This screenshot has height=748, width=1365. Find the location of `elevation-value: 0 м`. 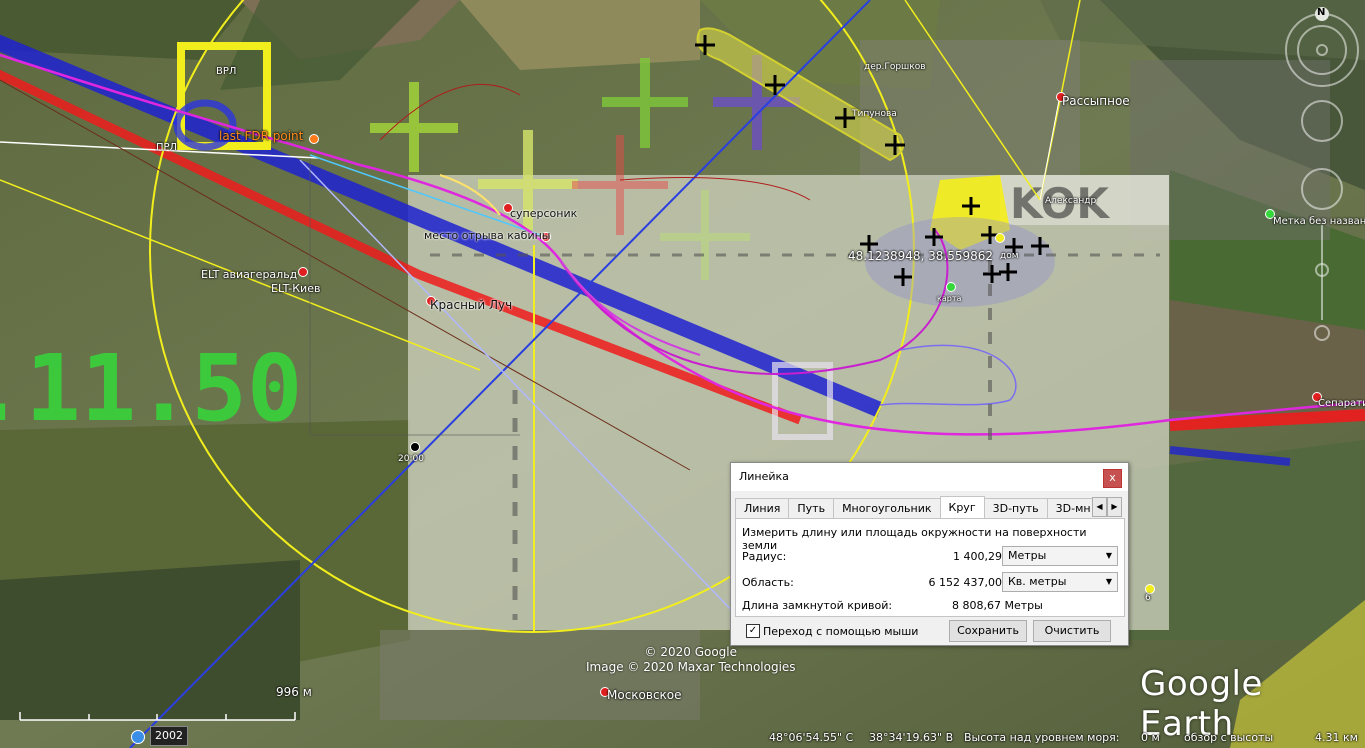

elevation-value: 0 м is located at coordinates (1150, 737).